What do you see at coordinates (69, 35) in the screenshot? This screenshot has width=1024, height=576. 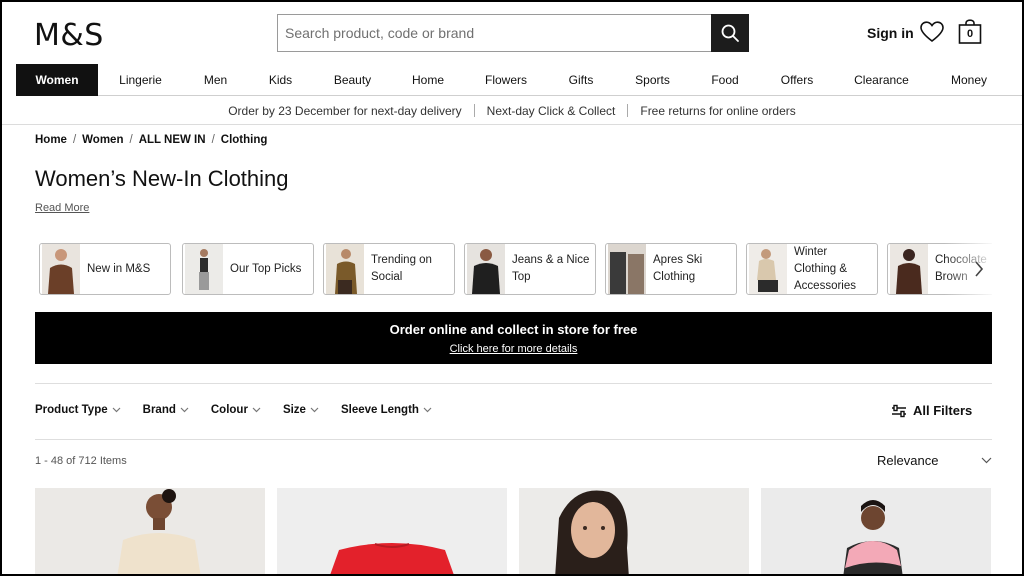 I see `ms-logo: M&S` at bounding box center [69, 35].